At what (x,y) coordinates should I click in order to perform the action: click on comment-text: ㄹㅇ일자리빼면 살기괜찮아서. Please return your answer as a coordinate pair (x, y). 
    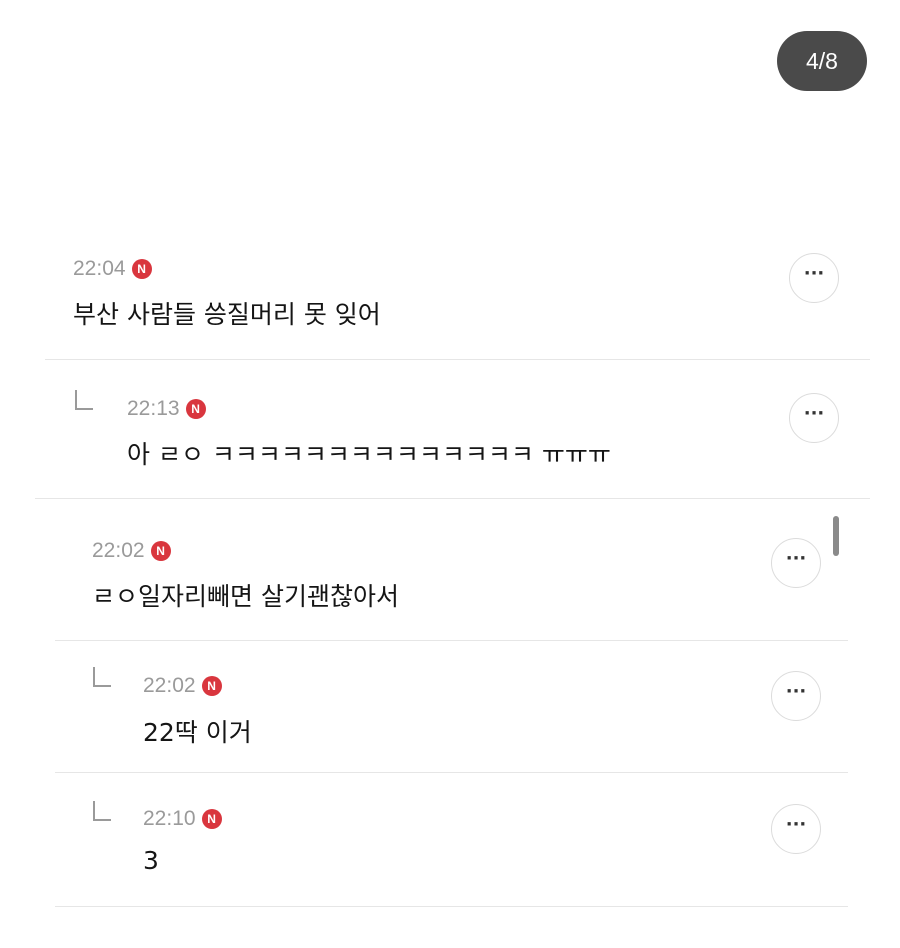
    Looking at the image, I should click on (245, 596).